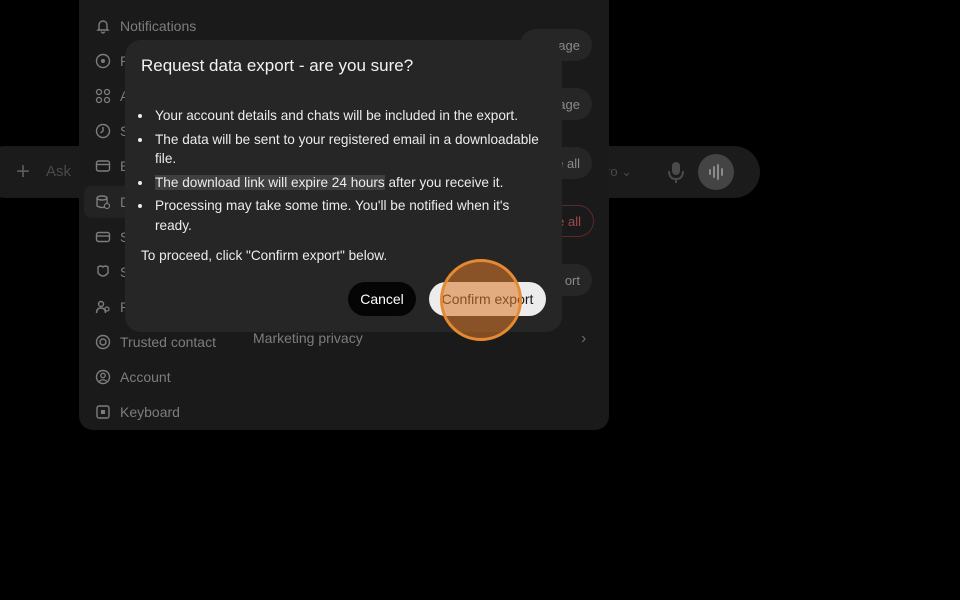 This screenshot has width=960, height=600. Describe the element at coordinates (58, 171) in the screenshot. I see `chat-input: Ask` at that location.